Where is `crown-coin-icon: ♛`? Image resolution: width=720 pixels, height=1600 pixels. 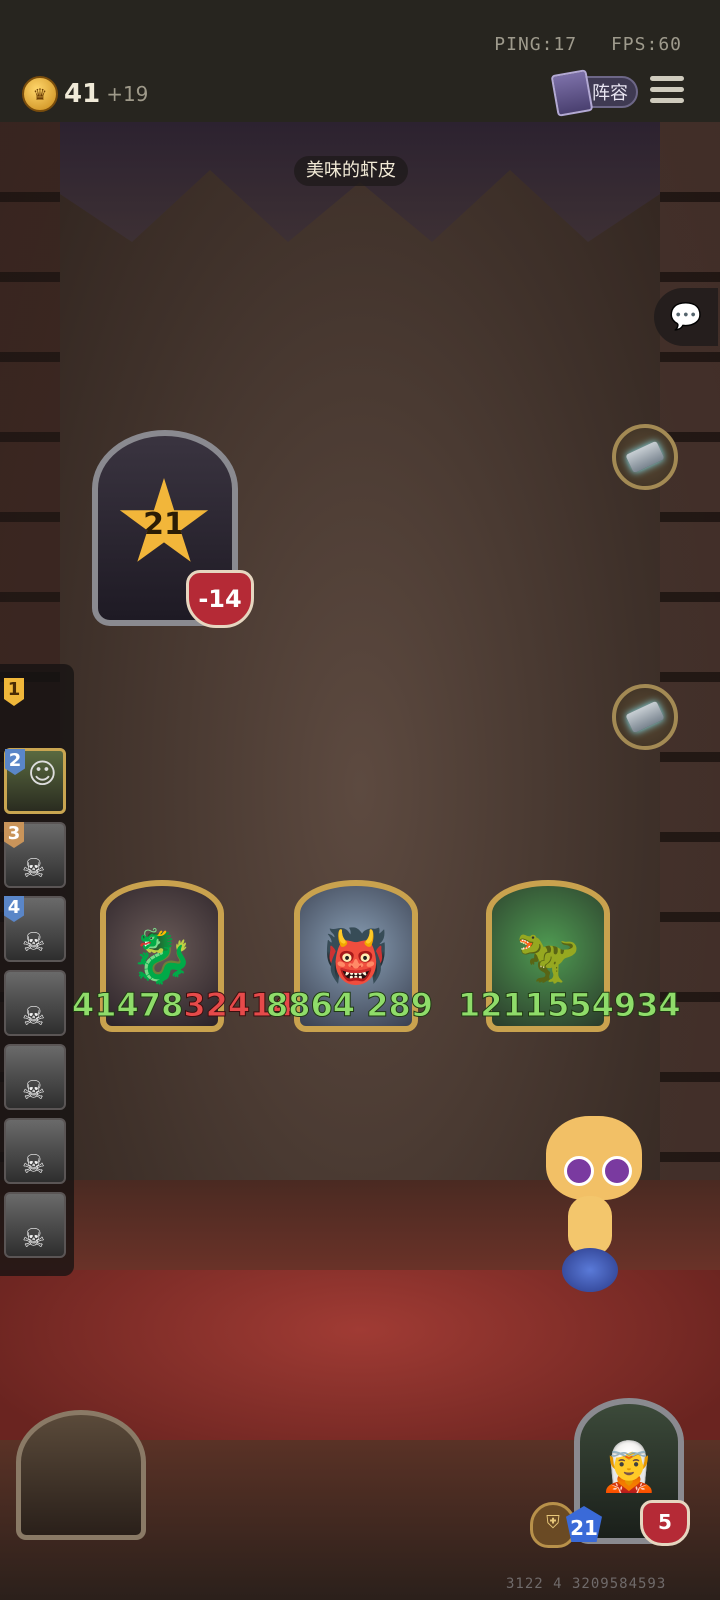
crown-coin-icon: ♛ is located at coordinates (40, 94).